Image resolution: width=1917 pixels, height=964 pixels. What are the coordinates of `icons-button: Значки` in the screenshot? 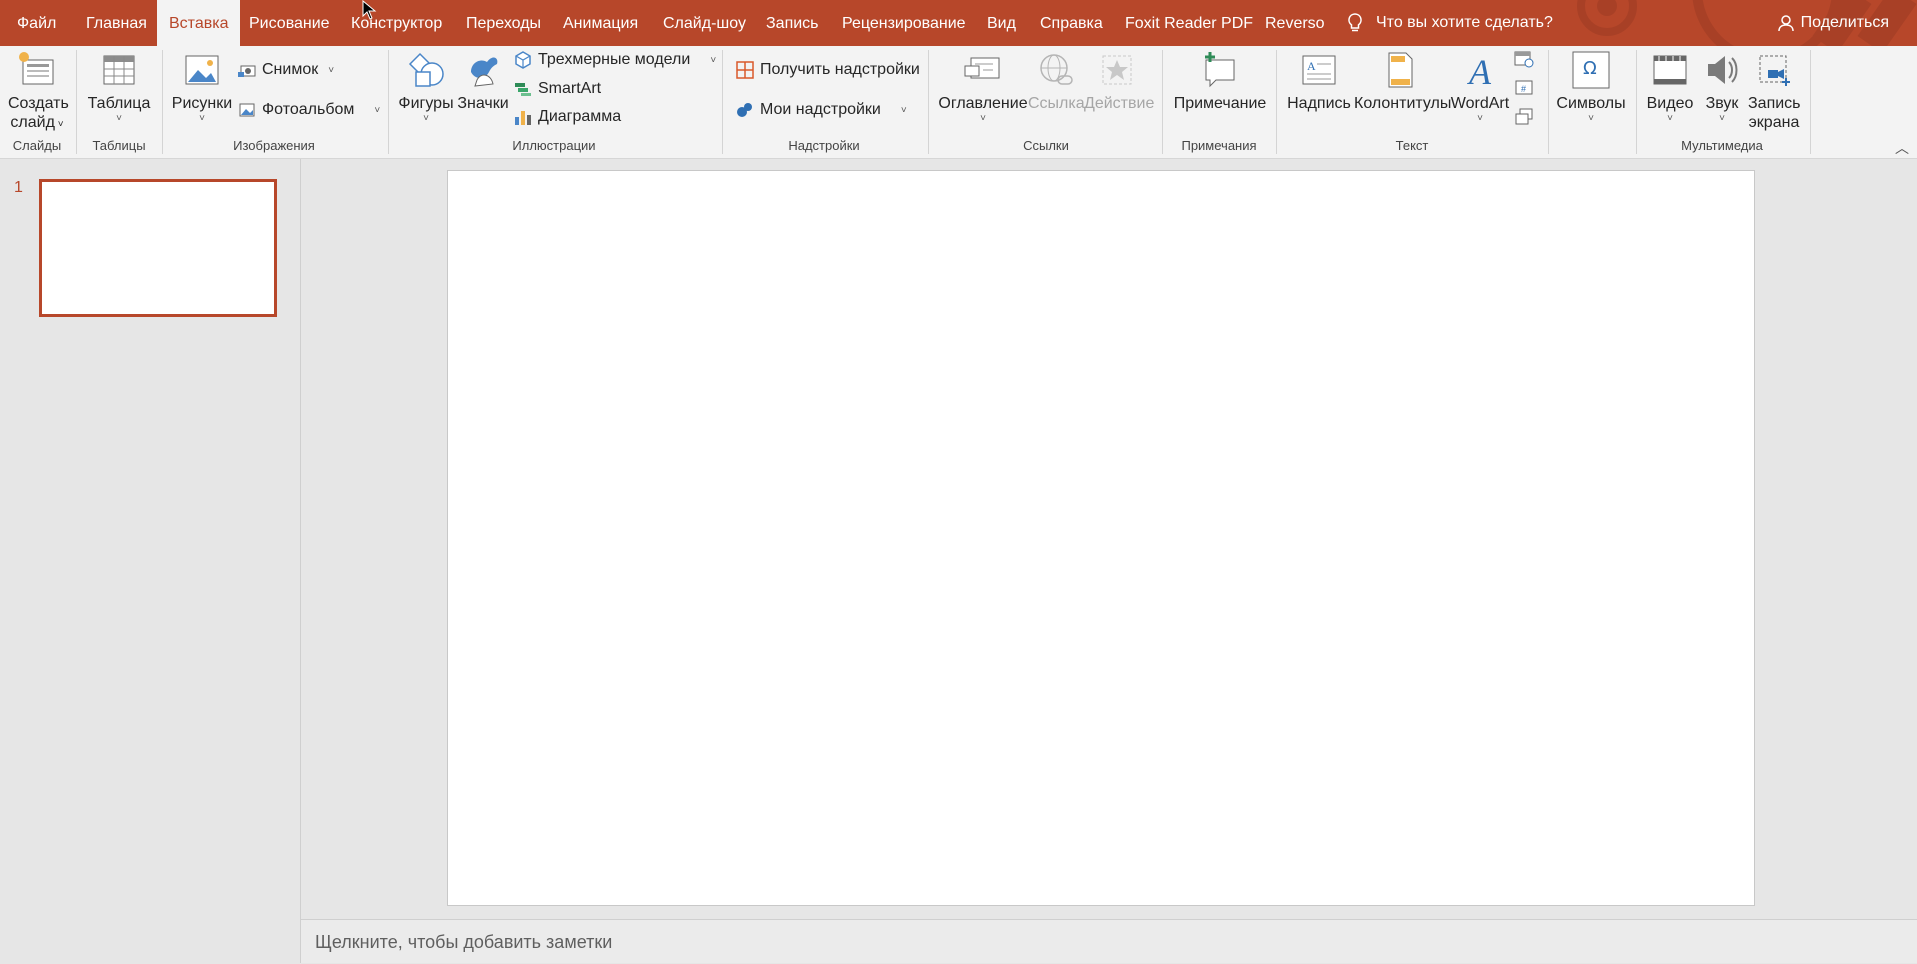 It's located at (483, 81).